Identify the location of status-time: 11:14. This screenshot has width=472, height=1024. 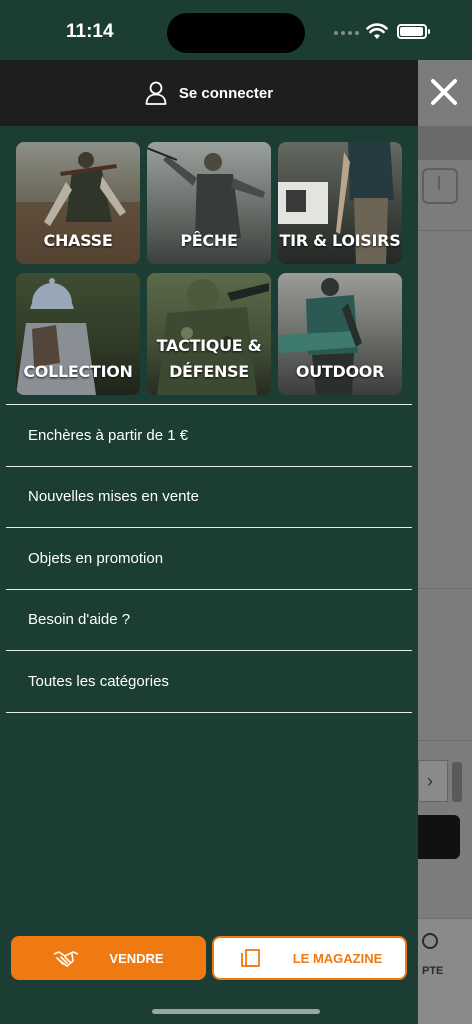
(90, 31).